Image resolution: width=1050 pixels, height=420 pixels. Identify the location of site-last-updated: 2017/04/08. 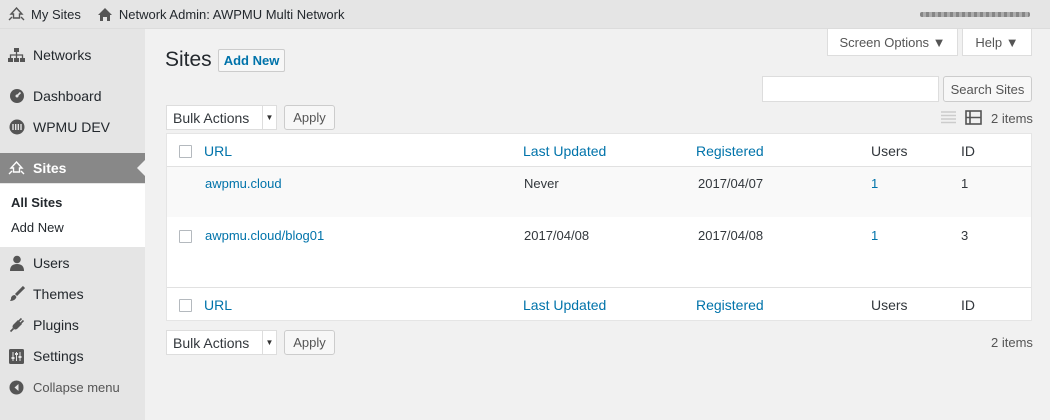
(557, 235).